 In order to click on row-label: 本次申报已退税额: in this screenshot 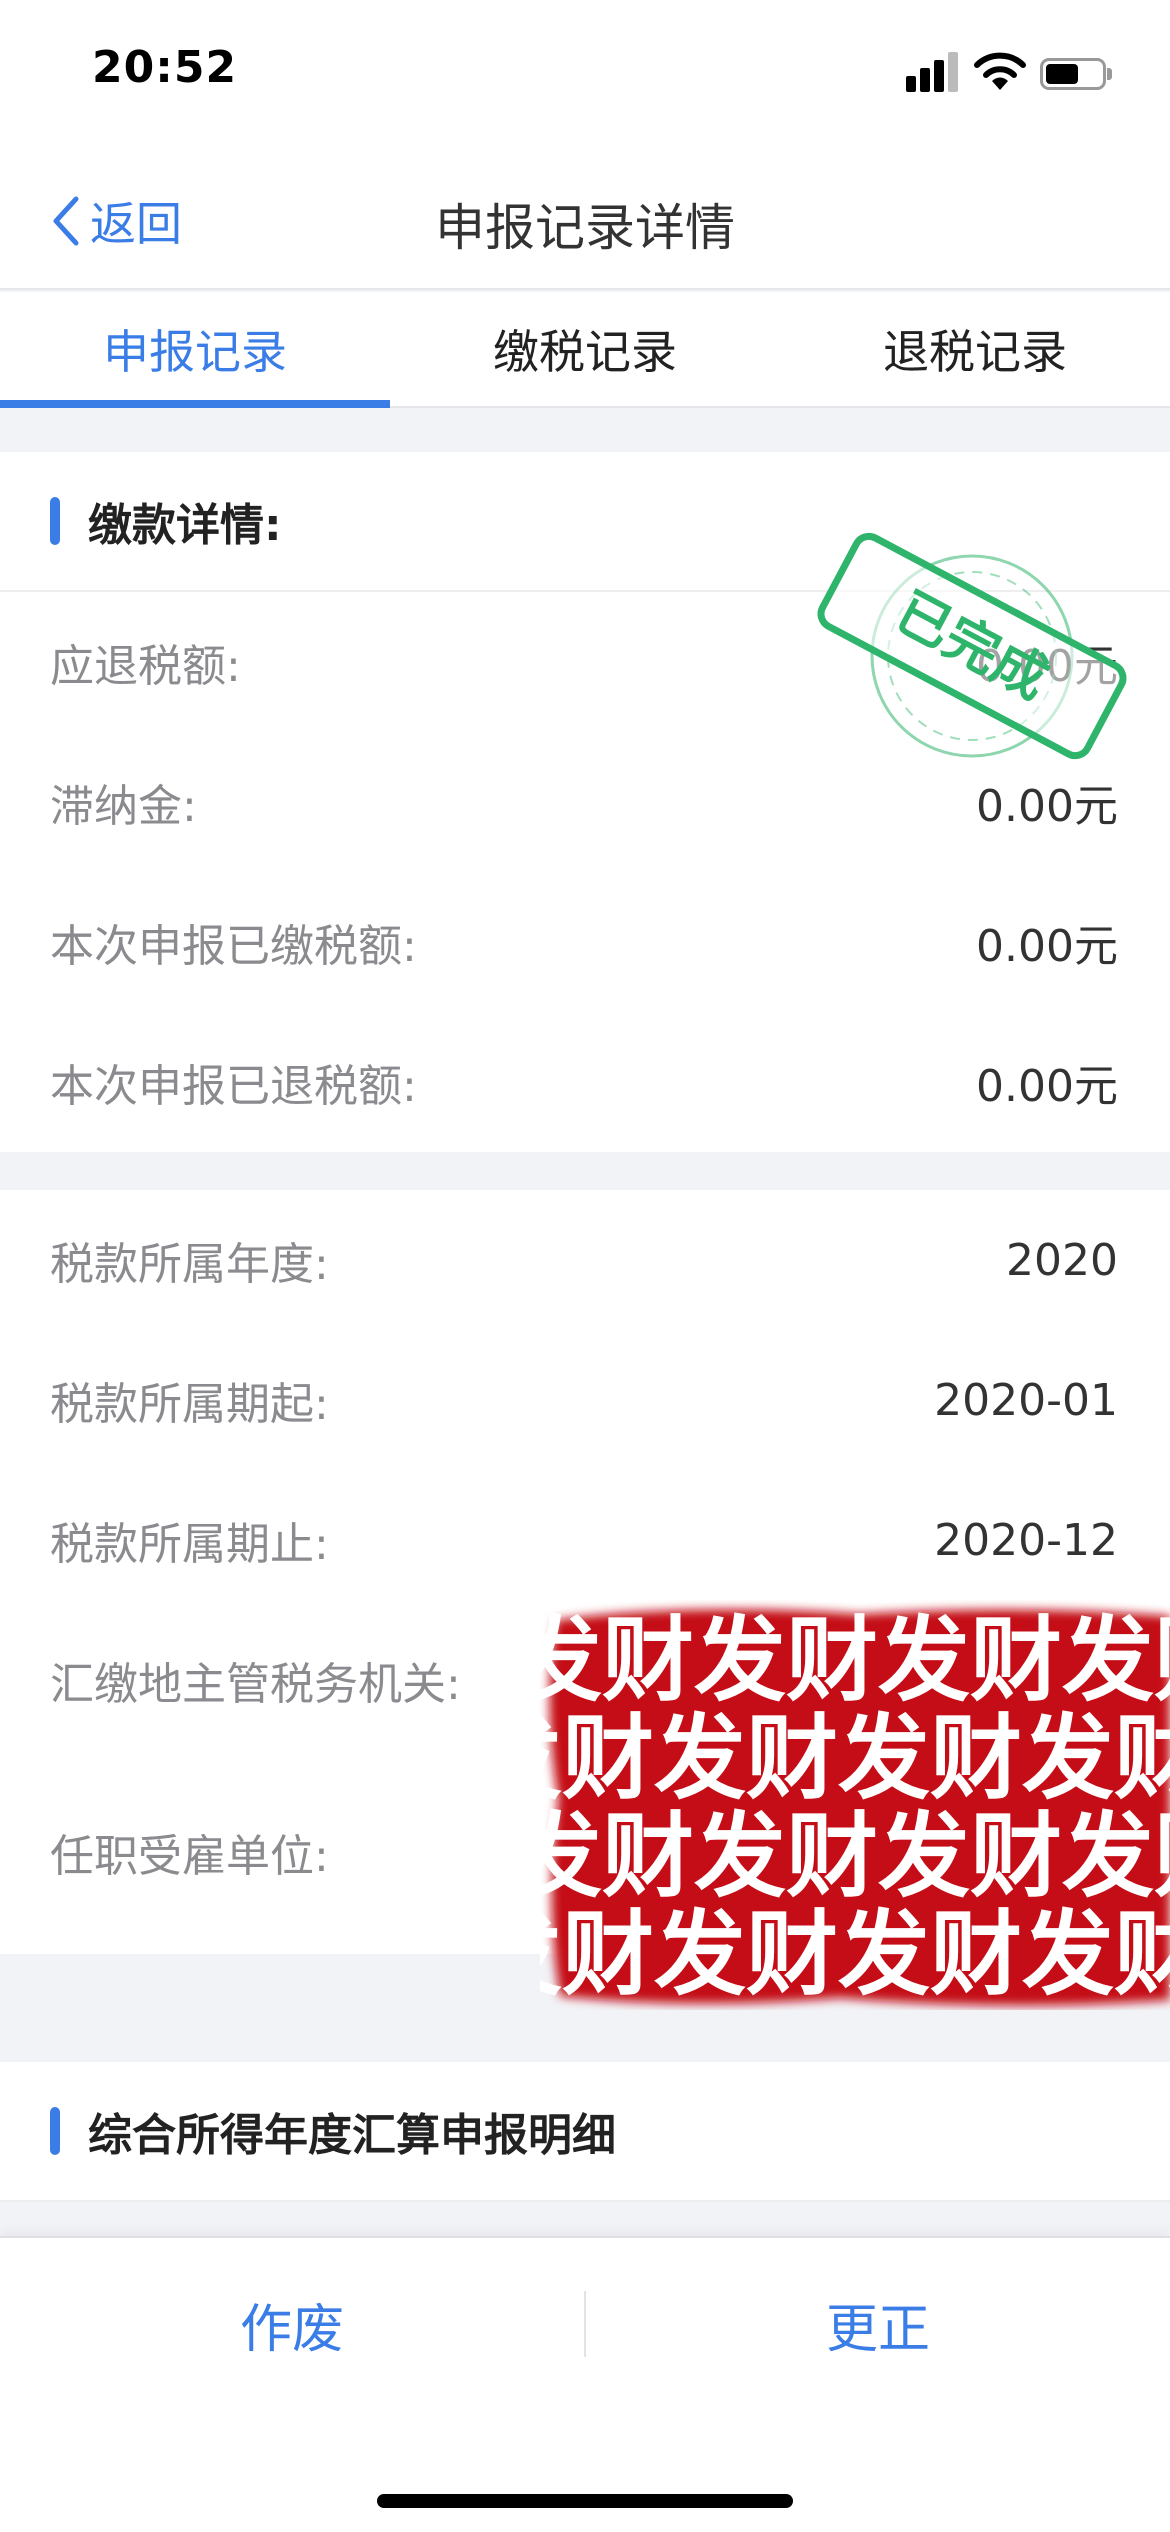, I will do `click(233, 1086)`.